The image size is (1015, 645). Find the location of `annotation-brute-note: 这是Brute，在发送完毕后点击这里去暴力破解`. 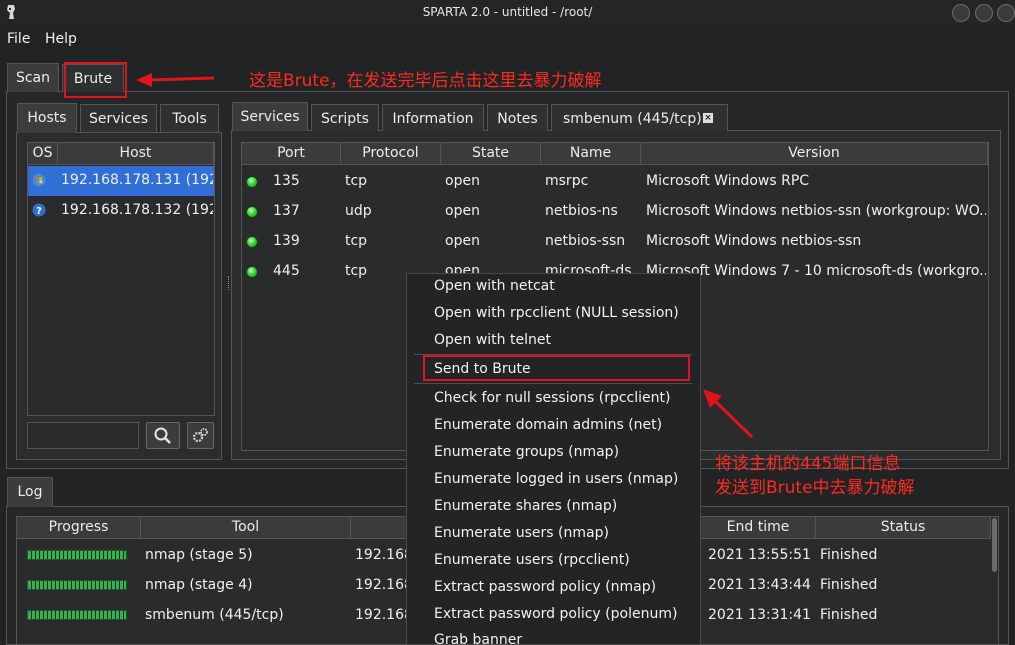

annotation-brute-note: 这是Brute，在发送完毕后点击这里去暴力破解 is located at coordinates (425, 81).